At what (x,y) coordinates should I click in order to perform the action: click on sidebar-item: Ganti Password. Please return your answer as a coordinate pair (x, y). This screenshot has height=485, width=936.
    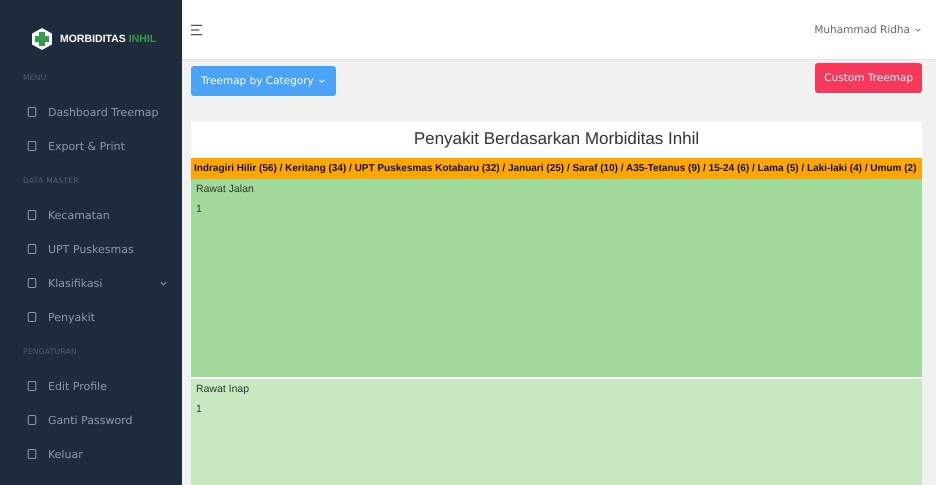
    Looking at the image, I should click on (91, 420).